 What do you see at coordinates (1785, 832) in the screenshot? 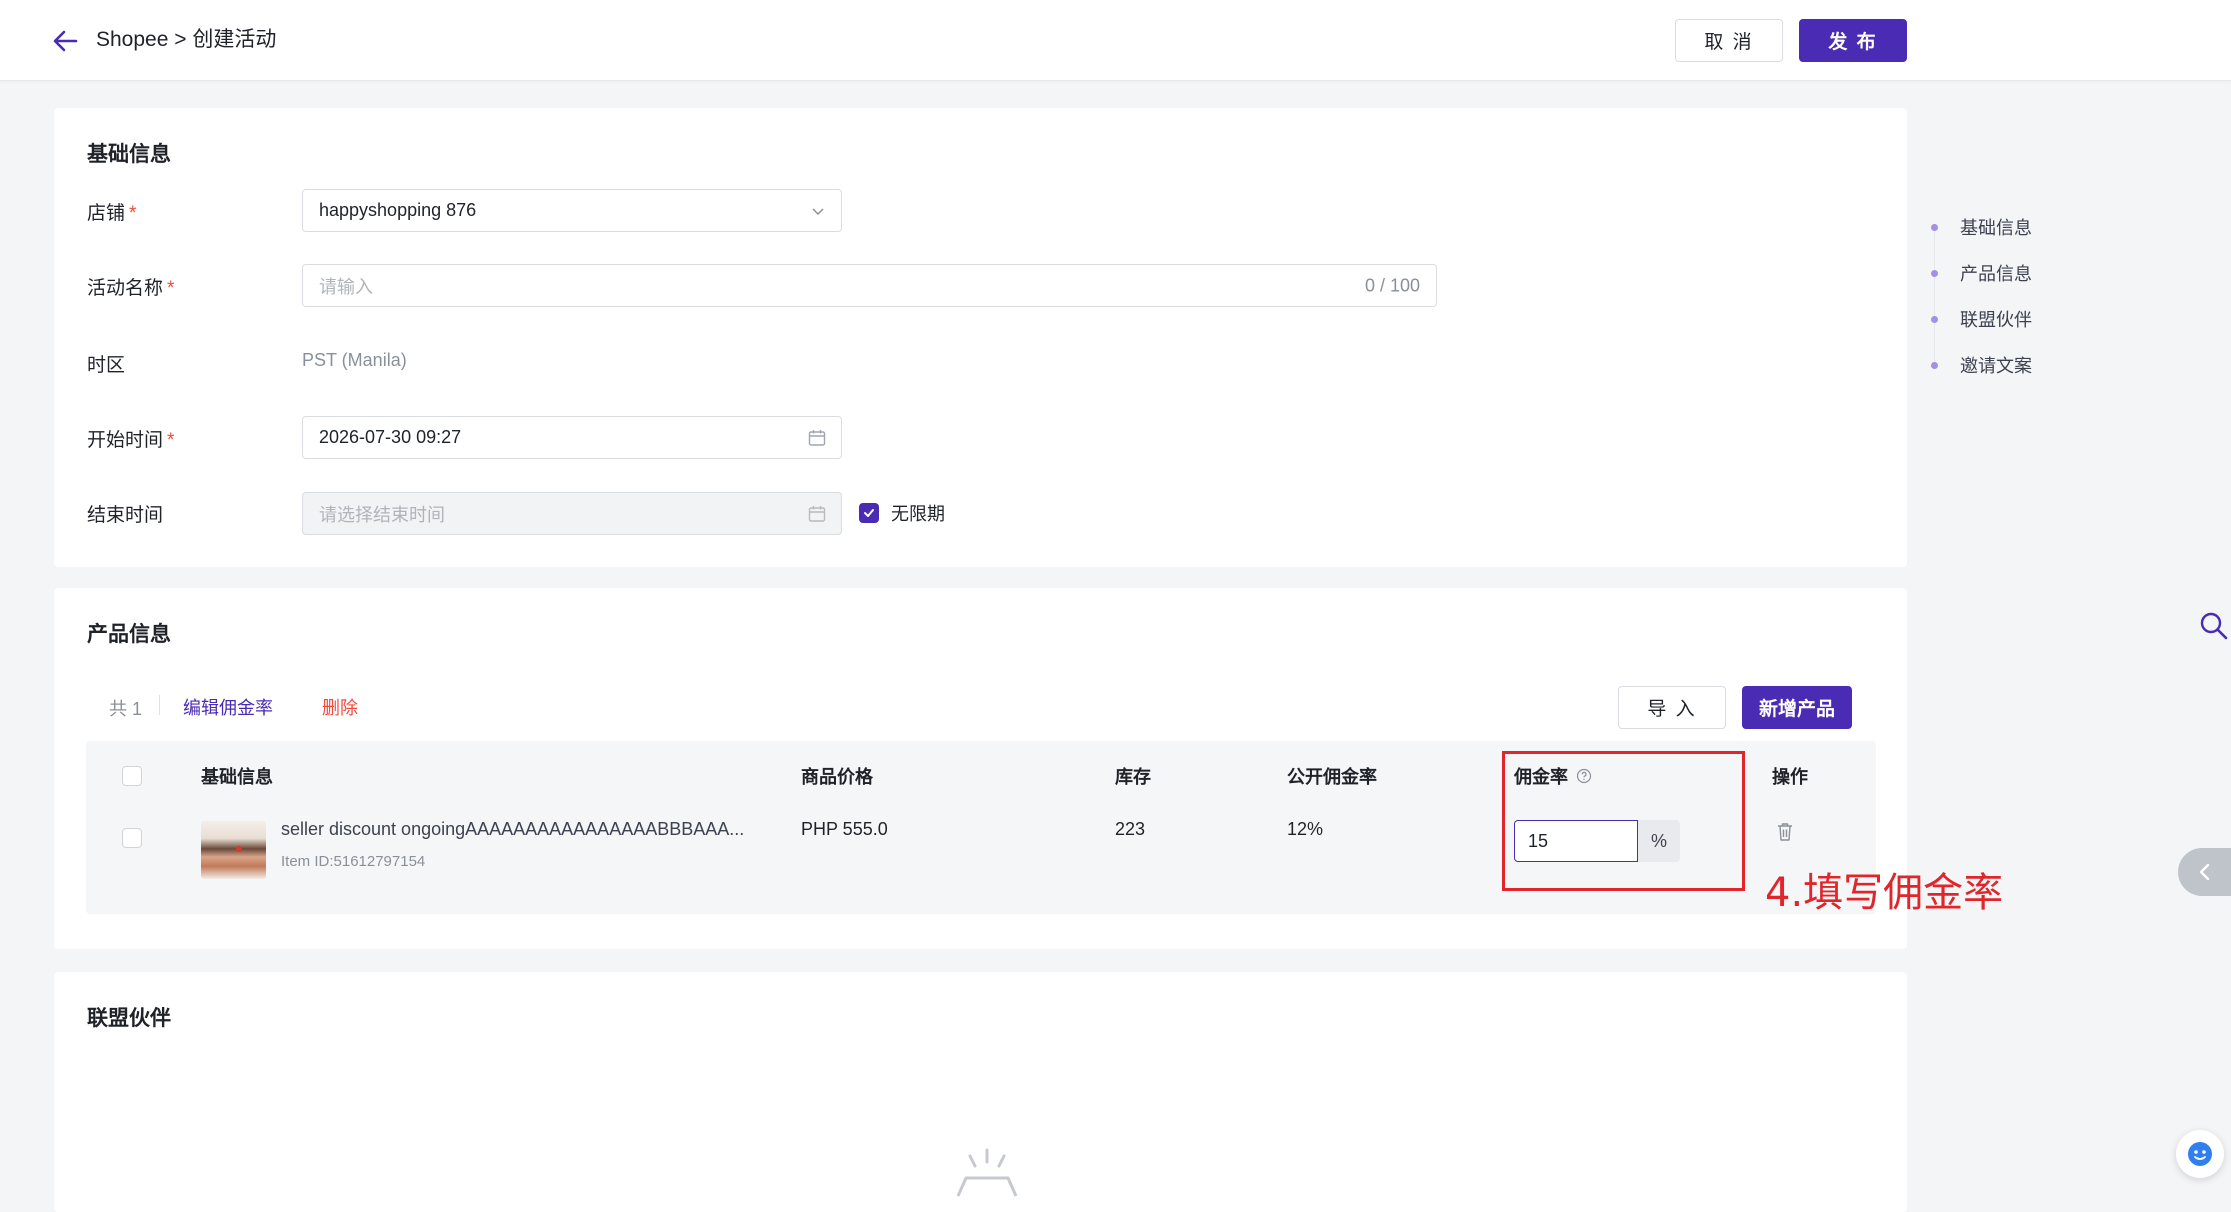
I see `trash-icon` at bounding box center [1785, 832].